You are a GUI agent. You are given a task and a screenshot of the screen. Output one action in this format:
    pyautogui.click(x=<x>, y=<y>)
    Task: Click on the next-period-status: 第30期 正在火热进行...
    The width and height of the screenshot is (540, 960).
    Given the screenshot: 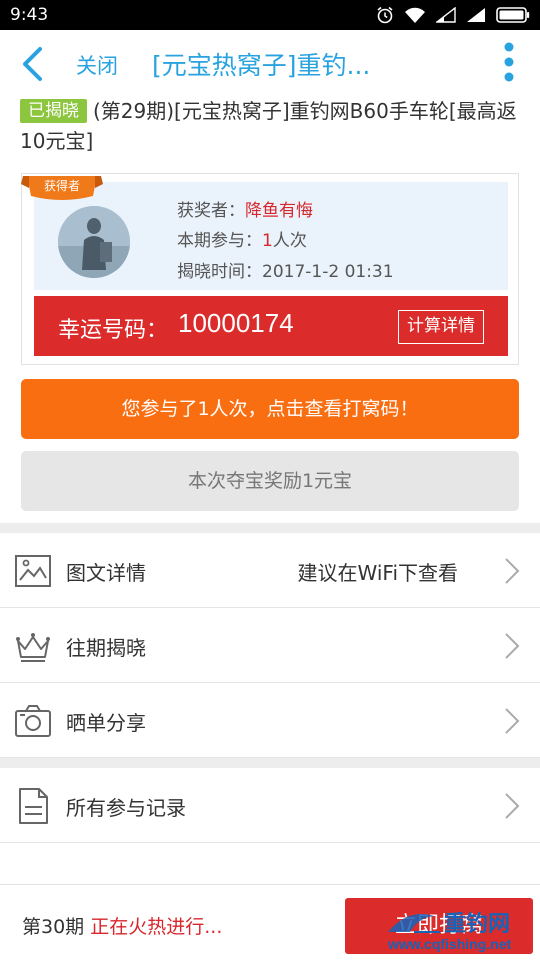 What is the action you would take?
    pyautogui.click(x=122, y=925)
    